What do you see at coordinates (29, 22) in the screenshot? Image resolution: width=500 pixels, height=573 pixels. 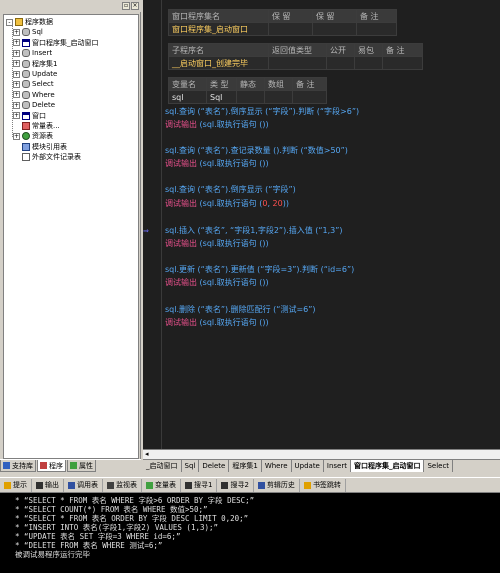 I see `tree-item: - 程序数据` at bounding box center [29, 22].